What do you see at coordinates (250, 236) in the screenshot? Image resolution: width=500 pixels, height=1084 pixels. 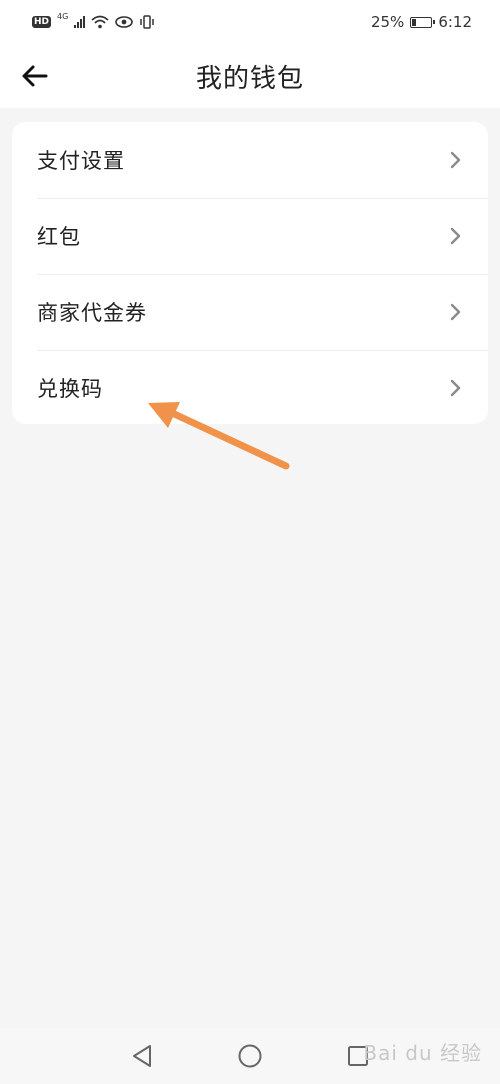 I see `menu-item-red-packet: 红包` at bounding box center [250, 236].